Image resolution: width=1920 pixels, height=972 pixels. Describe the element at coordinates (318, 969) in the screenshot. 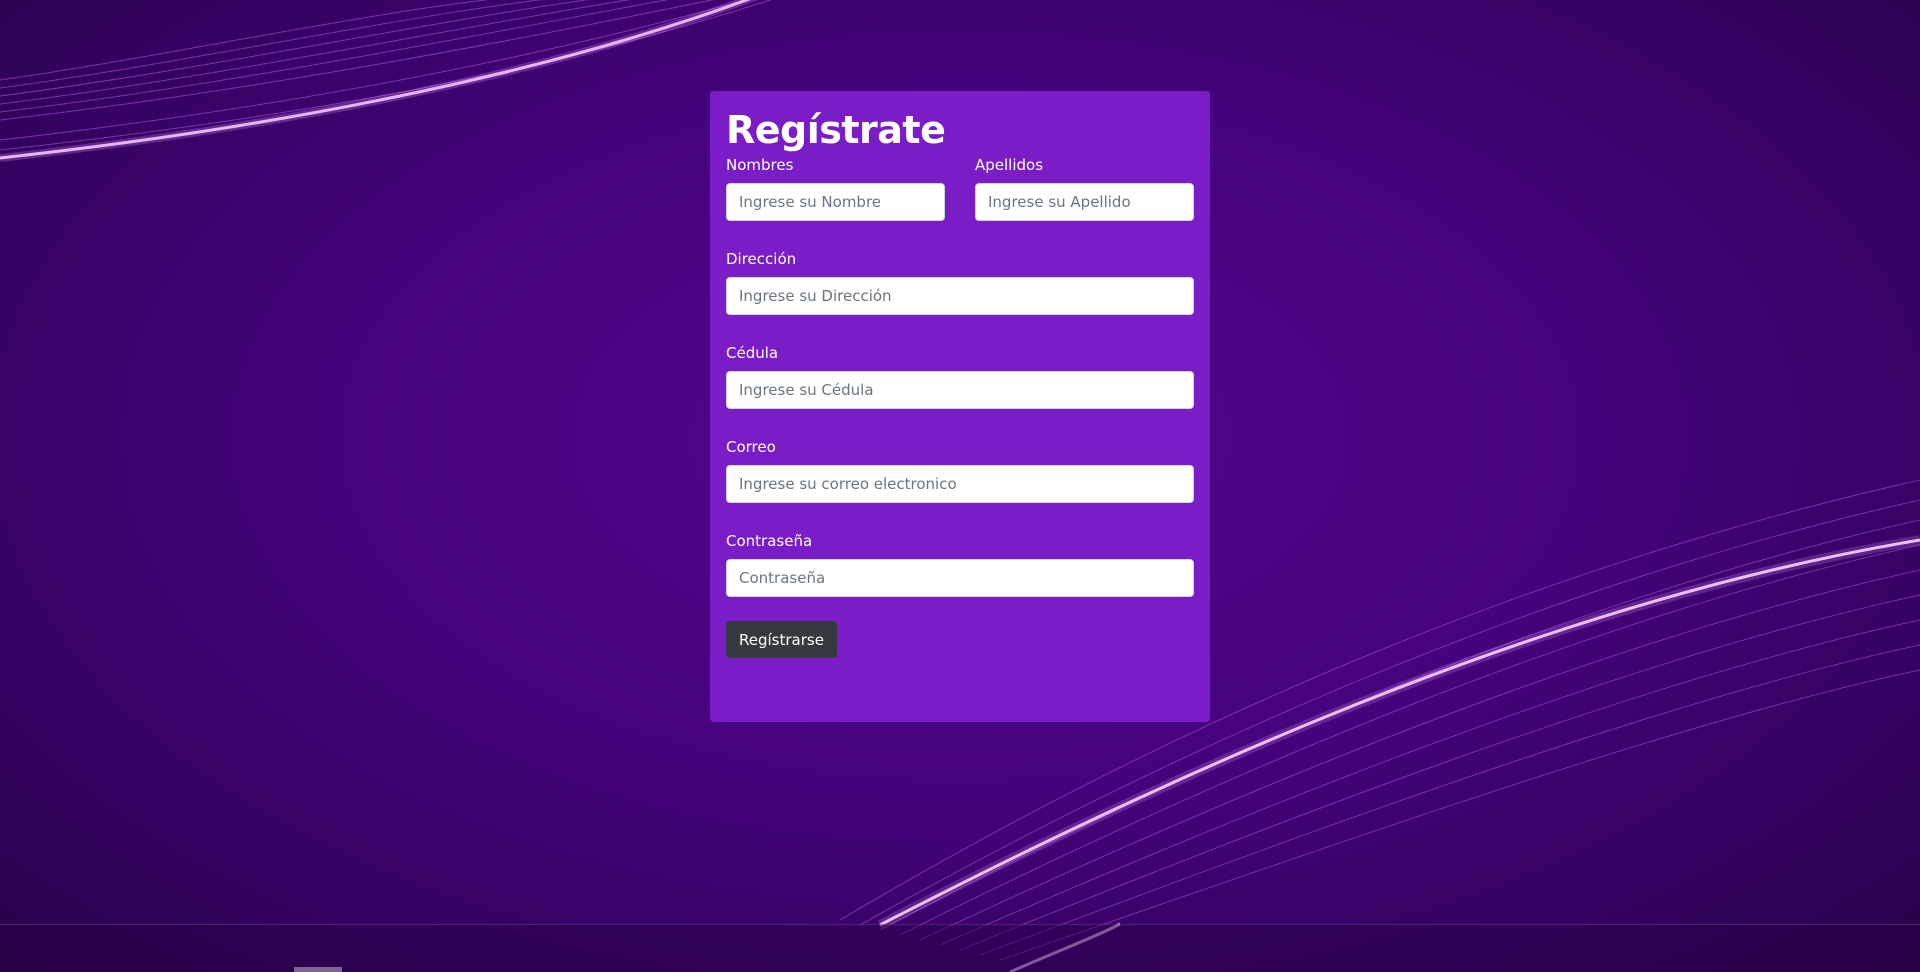

I see `horizontal-scrollbar-thumb` at that location.